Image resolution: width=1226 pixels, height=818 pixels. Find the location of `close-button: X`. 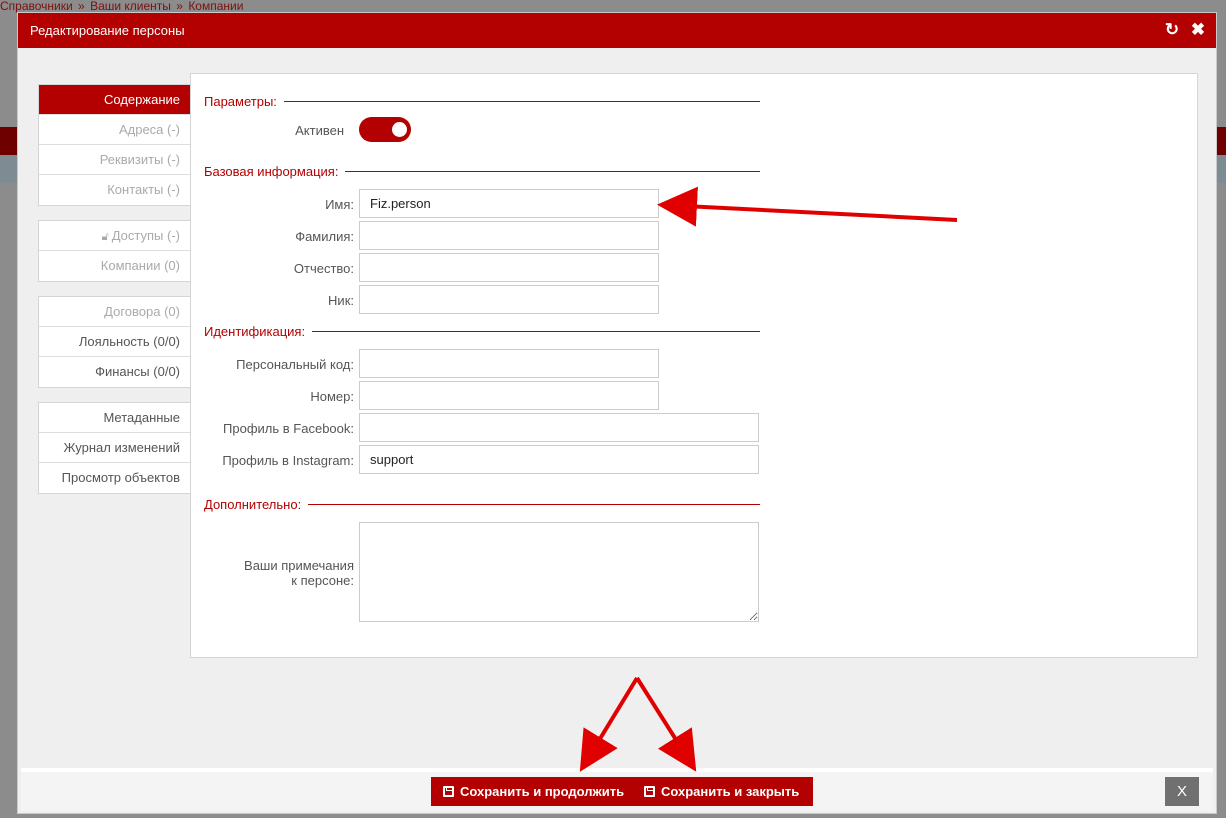

close-button: X is located at coordinates (1182, 791).